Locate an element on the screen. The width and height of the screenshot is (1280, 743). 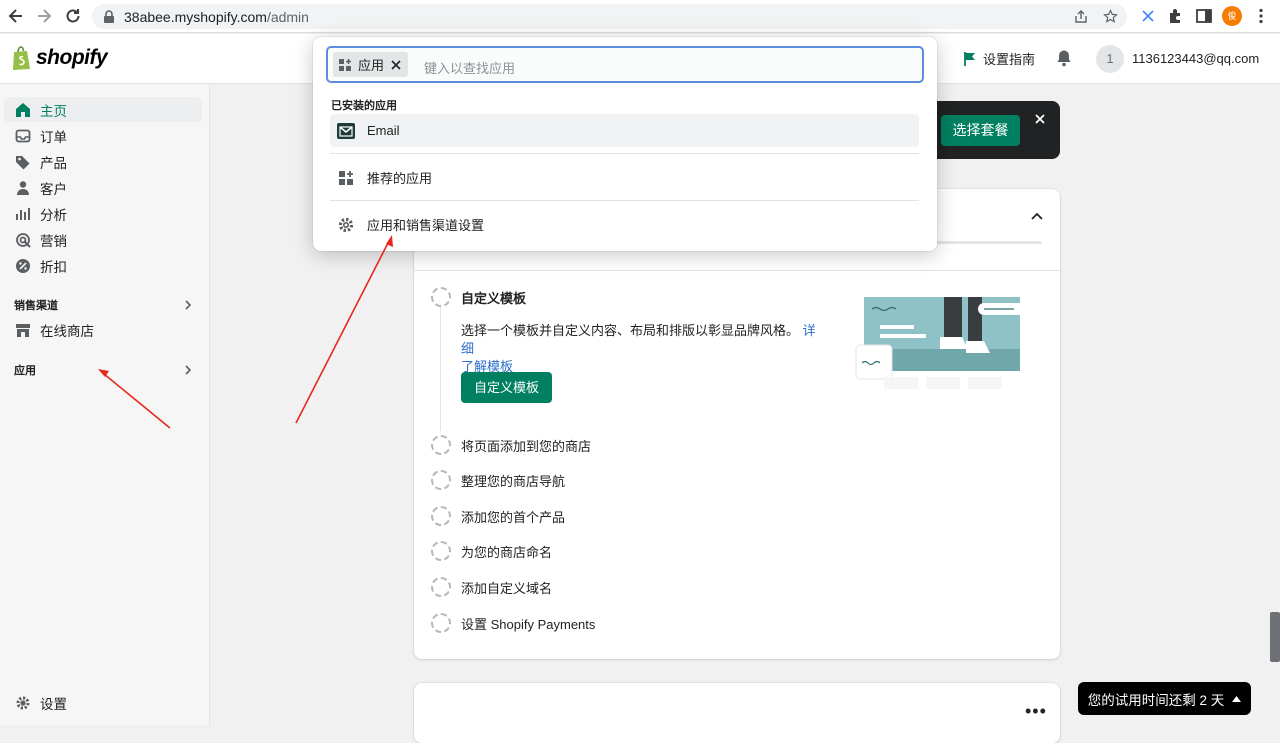
trial-remaining-button: 您的试用时间还剩 2 天 is located at coordinates (1164, 698).